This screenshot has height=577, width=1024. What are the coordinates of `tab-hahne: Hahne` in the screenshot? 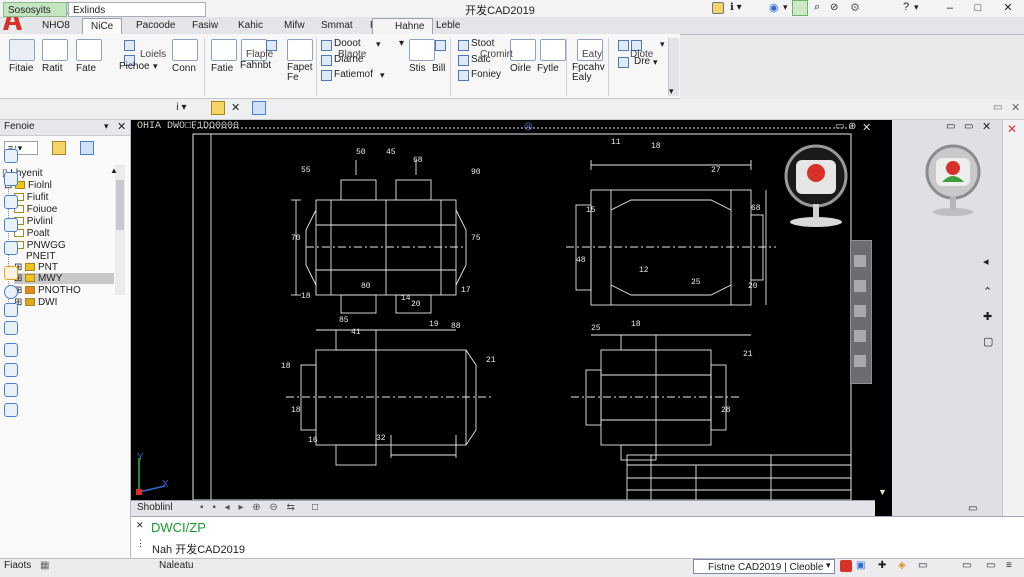 It's located at (403, 26).